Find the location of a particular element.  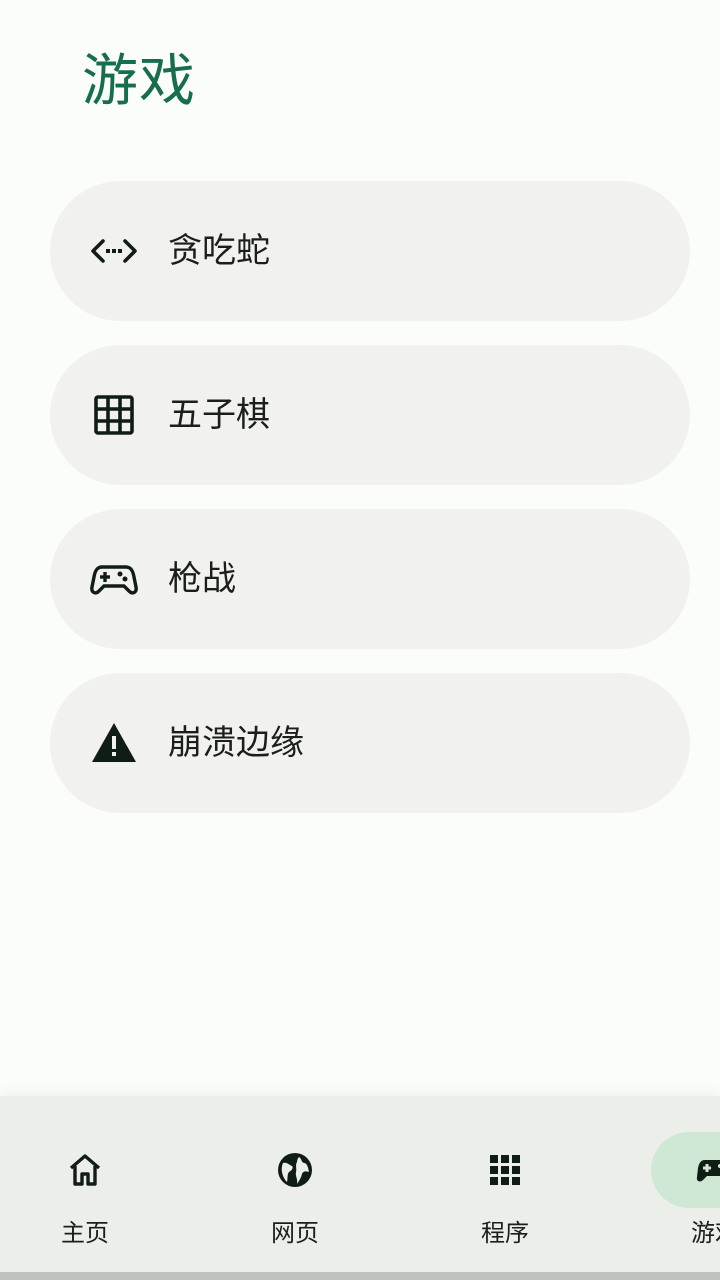

globe-icon is located at coordinates (295, 1170).